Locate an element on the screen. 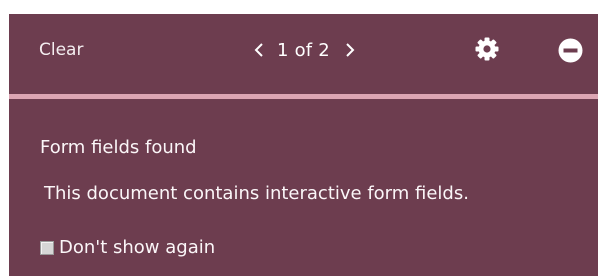  chevron-right-icon is located at coordinates (350, 50).